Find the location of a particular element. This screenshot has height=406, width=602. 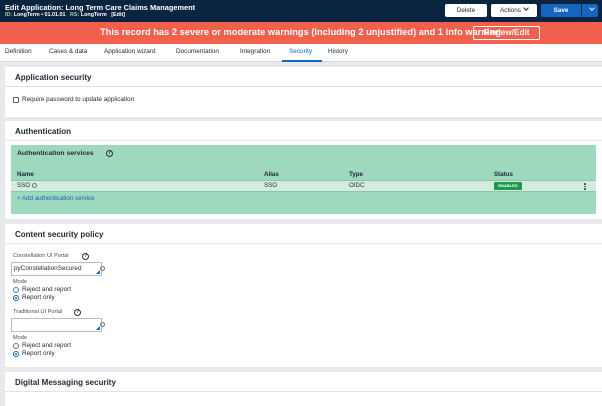

table-row: SSO SSO OIDC ENABLED is located at coordinates (303, 186).